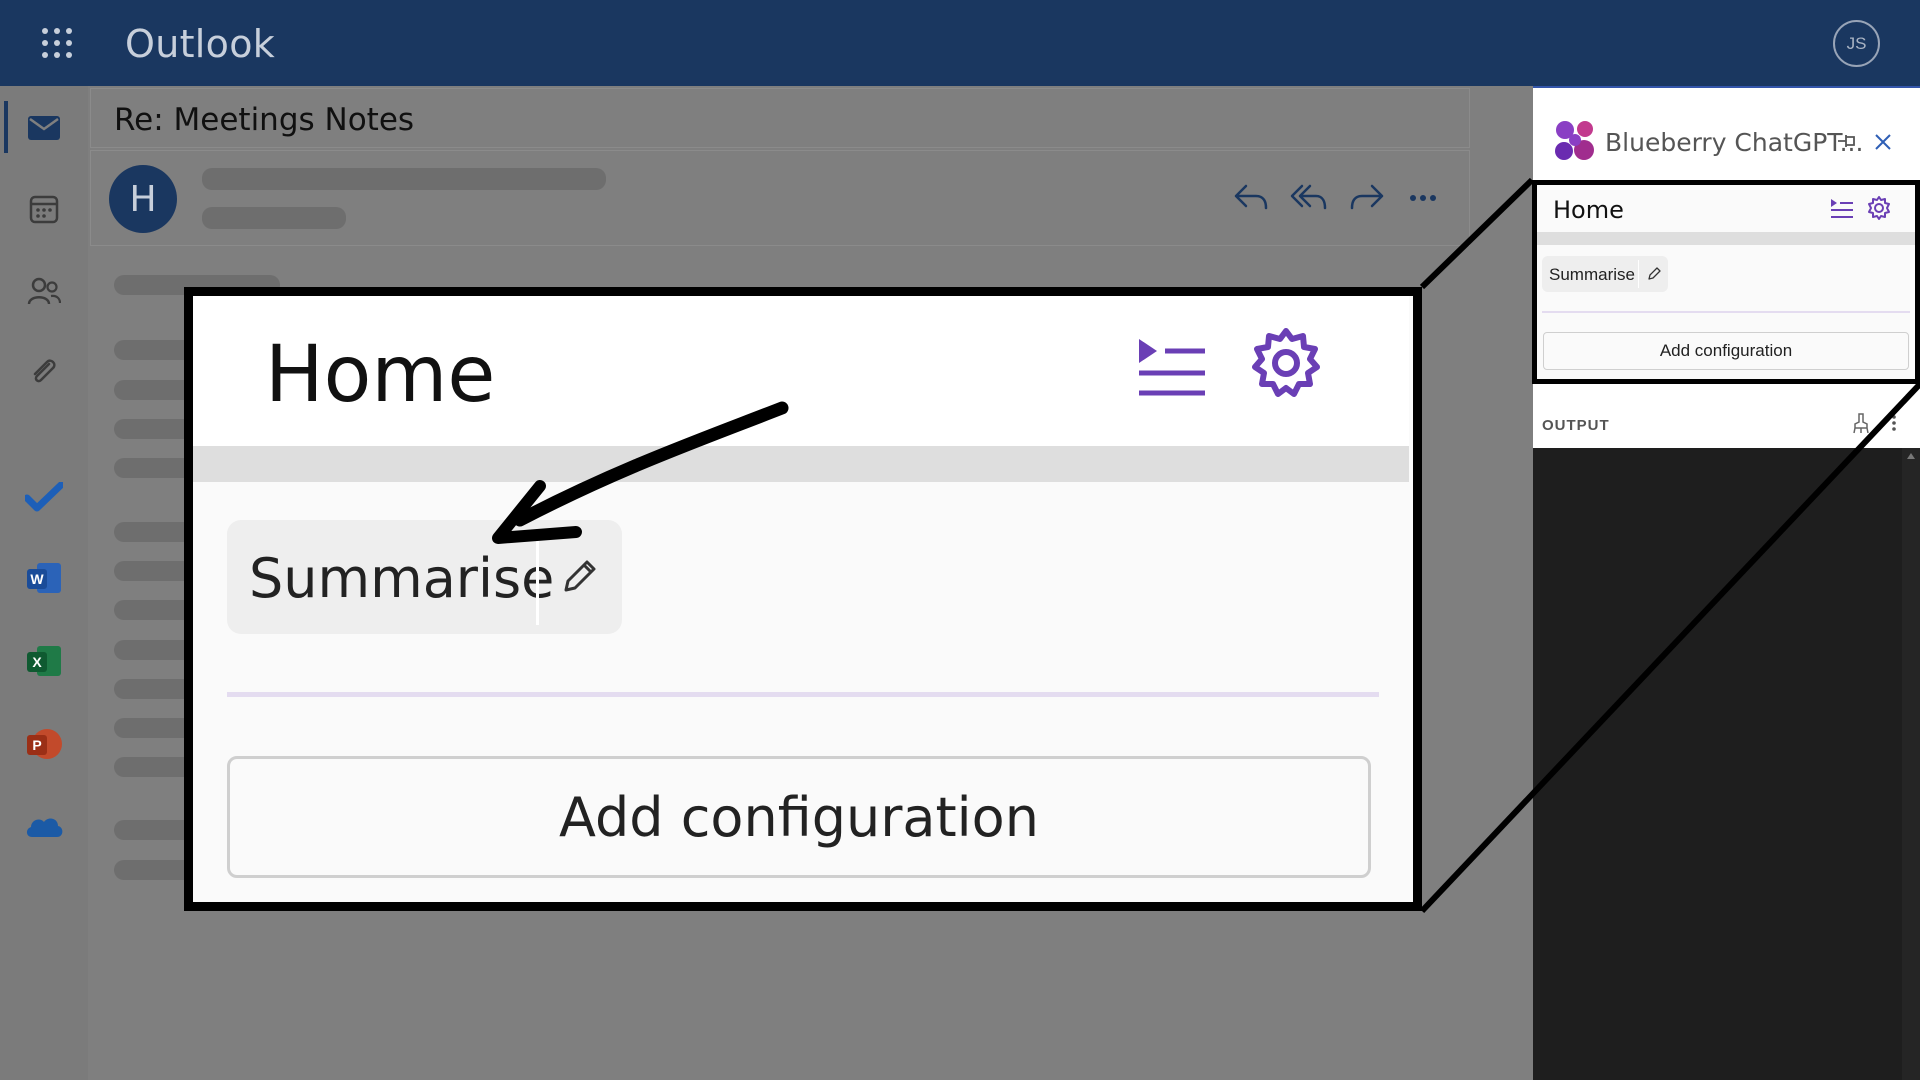 Image resolution: width=1920 pixels, height=1080 pixels. I want to click on sender-date-placeholder, so click(274, 218).